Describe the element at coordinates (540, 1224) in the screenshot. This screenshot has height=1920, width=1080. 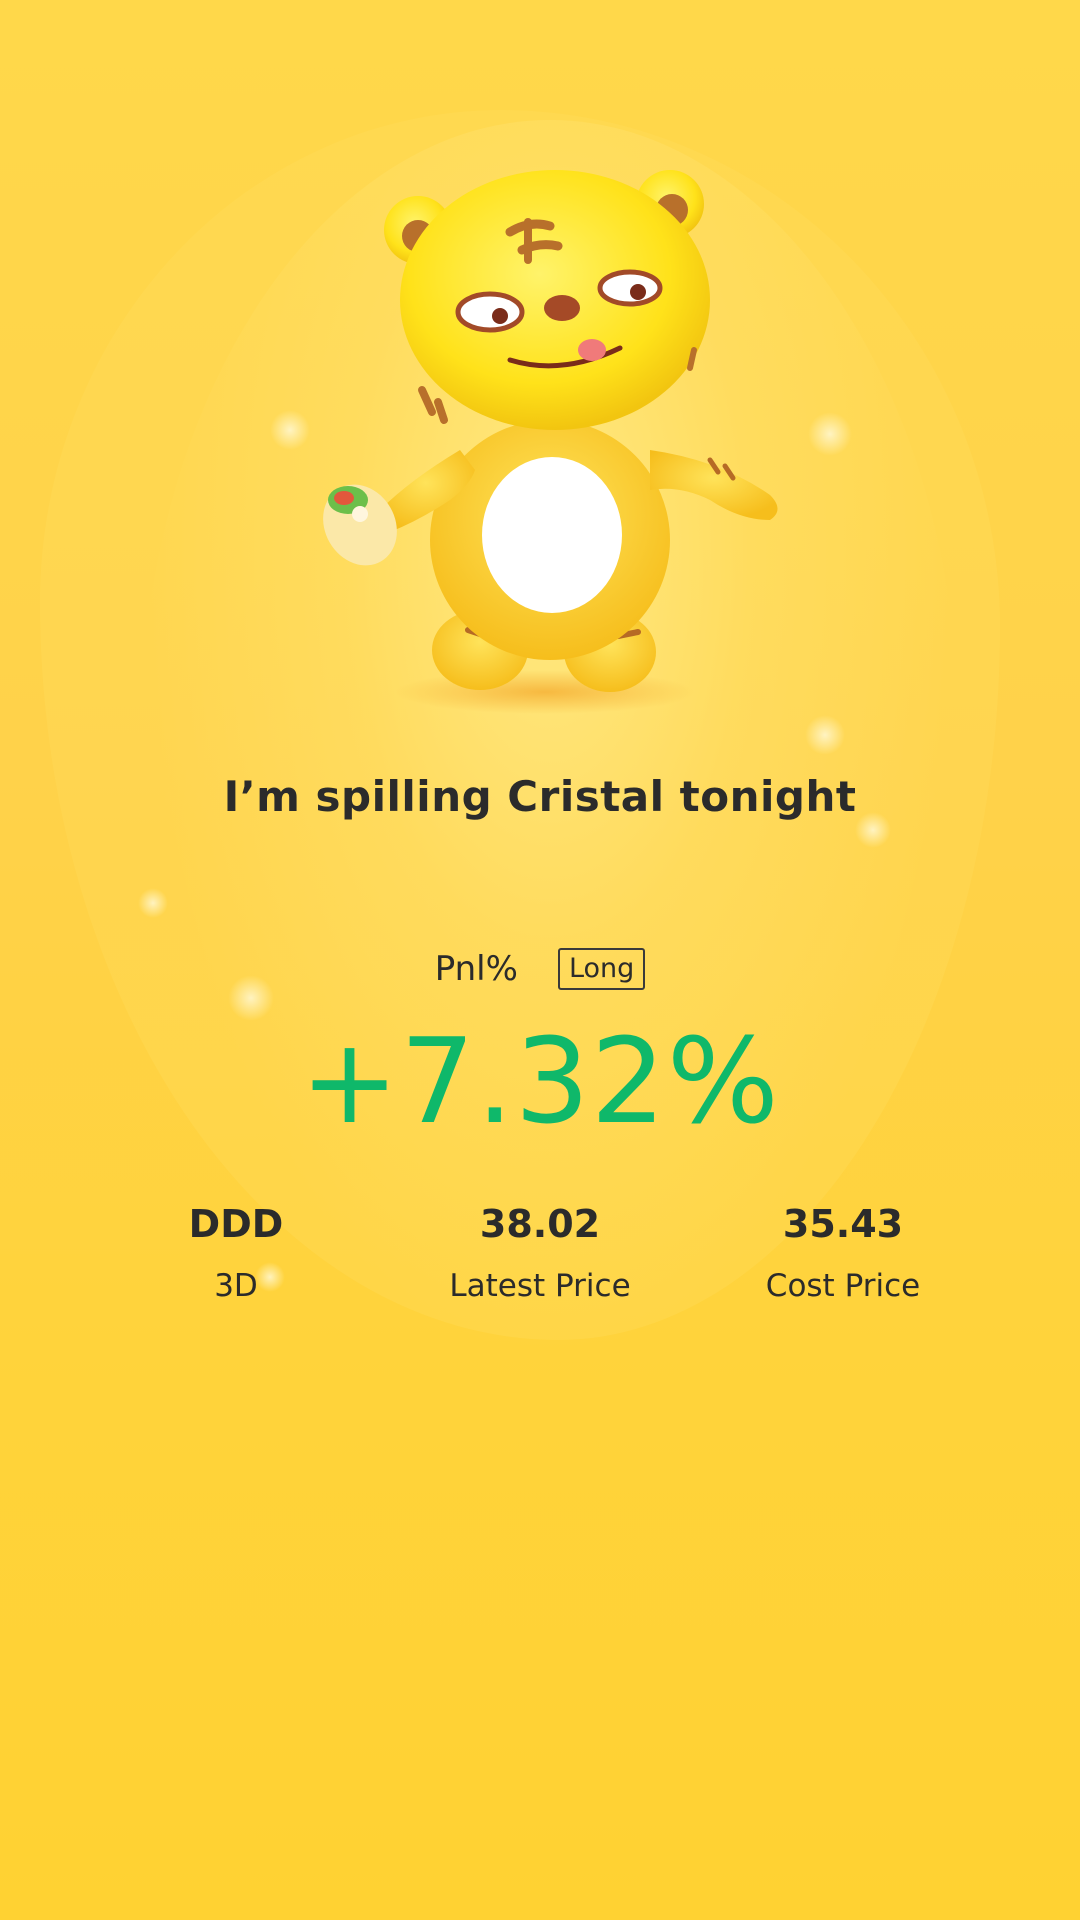
I see `latest-price-value: 38.02` at that location.